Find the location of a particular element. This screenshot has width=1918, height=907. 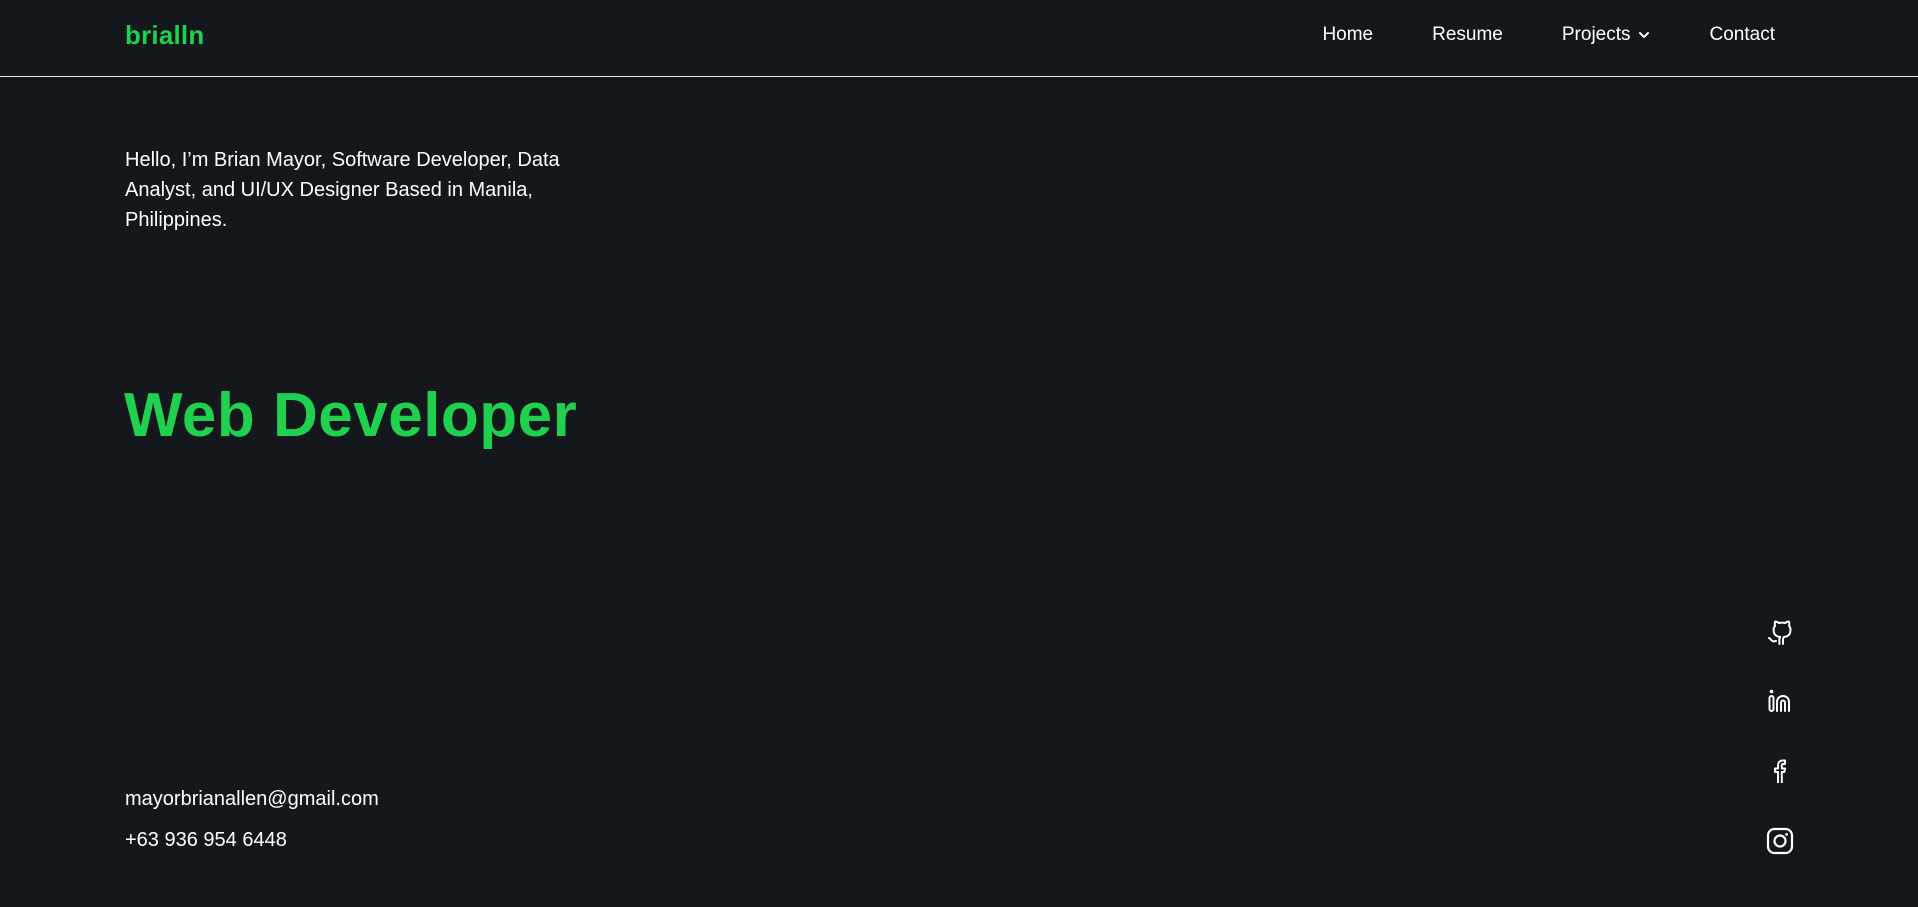

nav-resume-label: Resume is located at coordinates (1467, 34).